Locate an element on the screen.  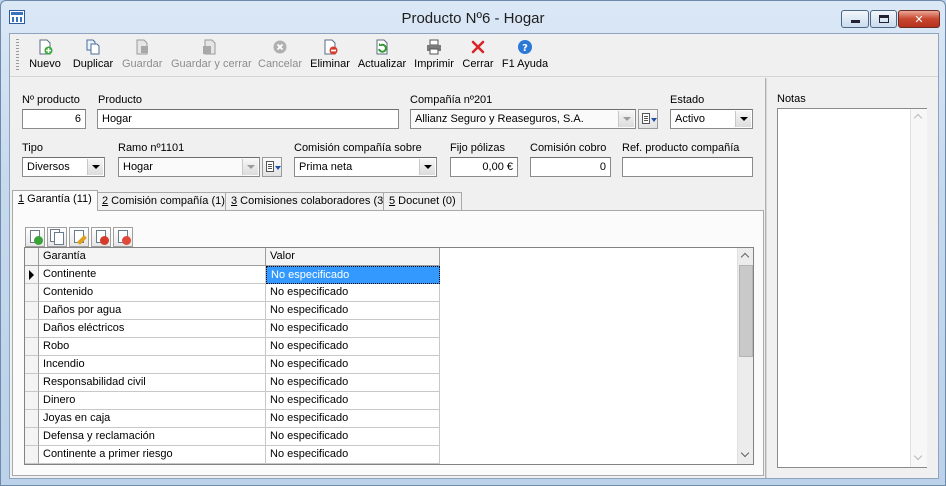
notes-textarea is located at coordinates (852, 288).